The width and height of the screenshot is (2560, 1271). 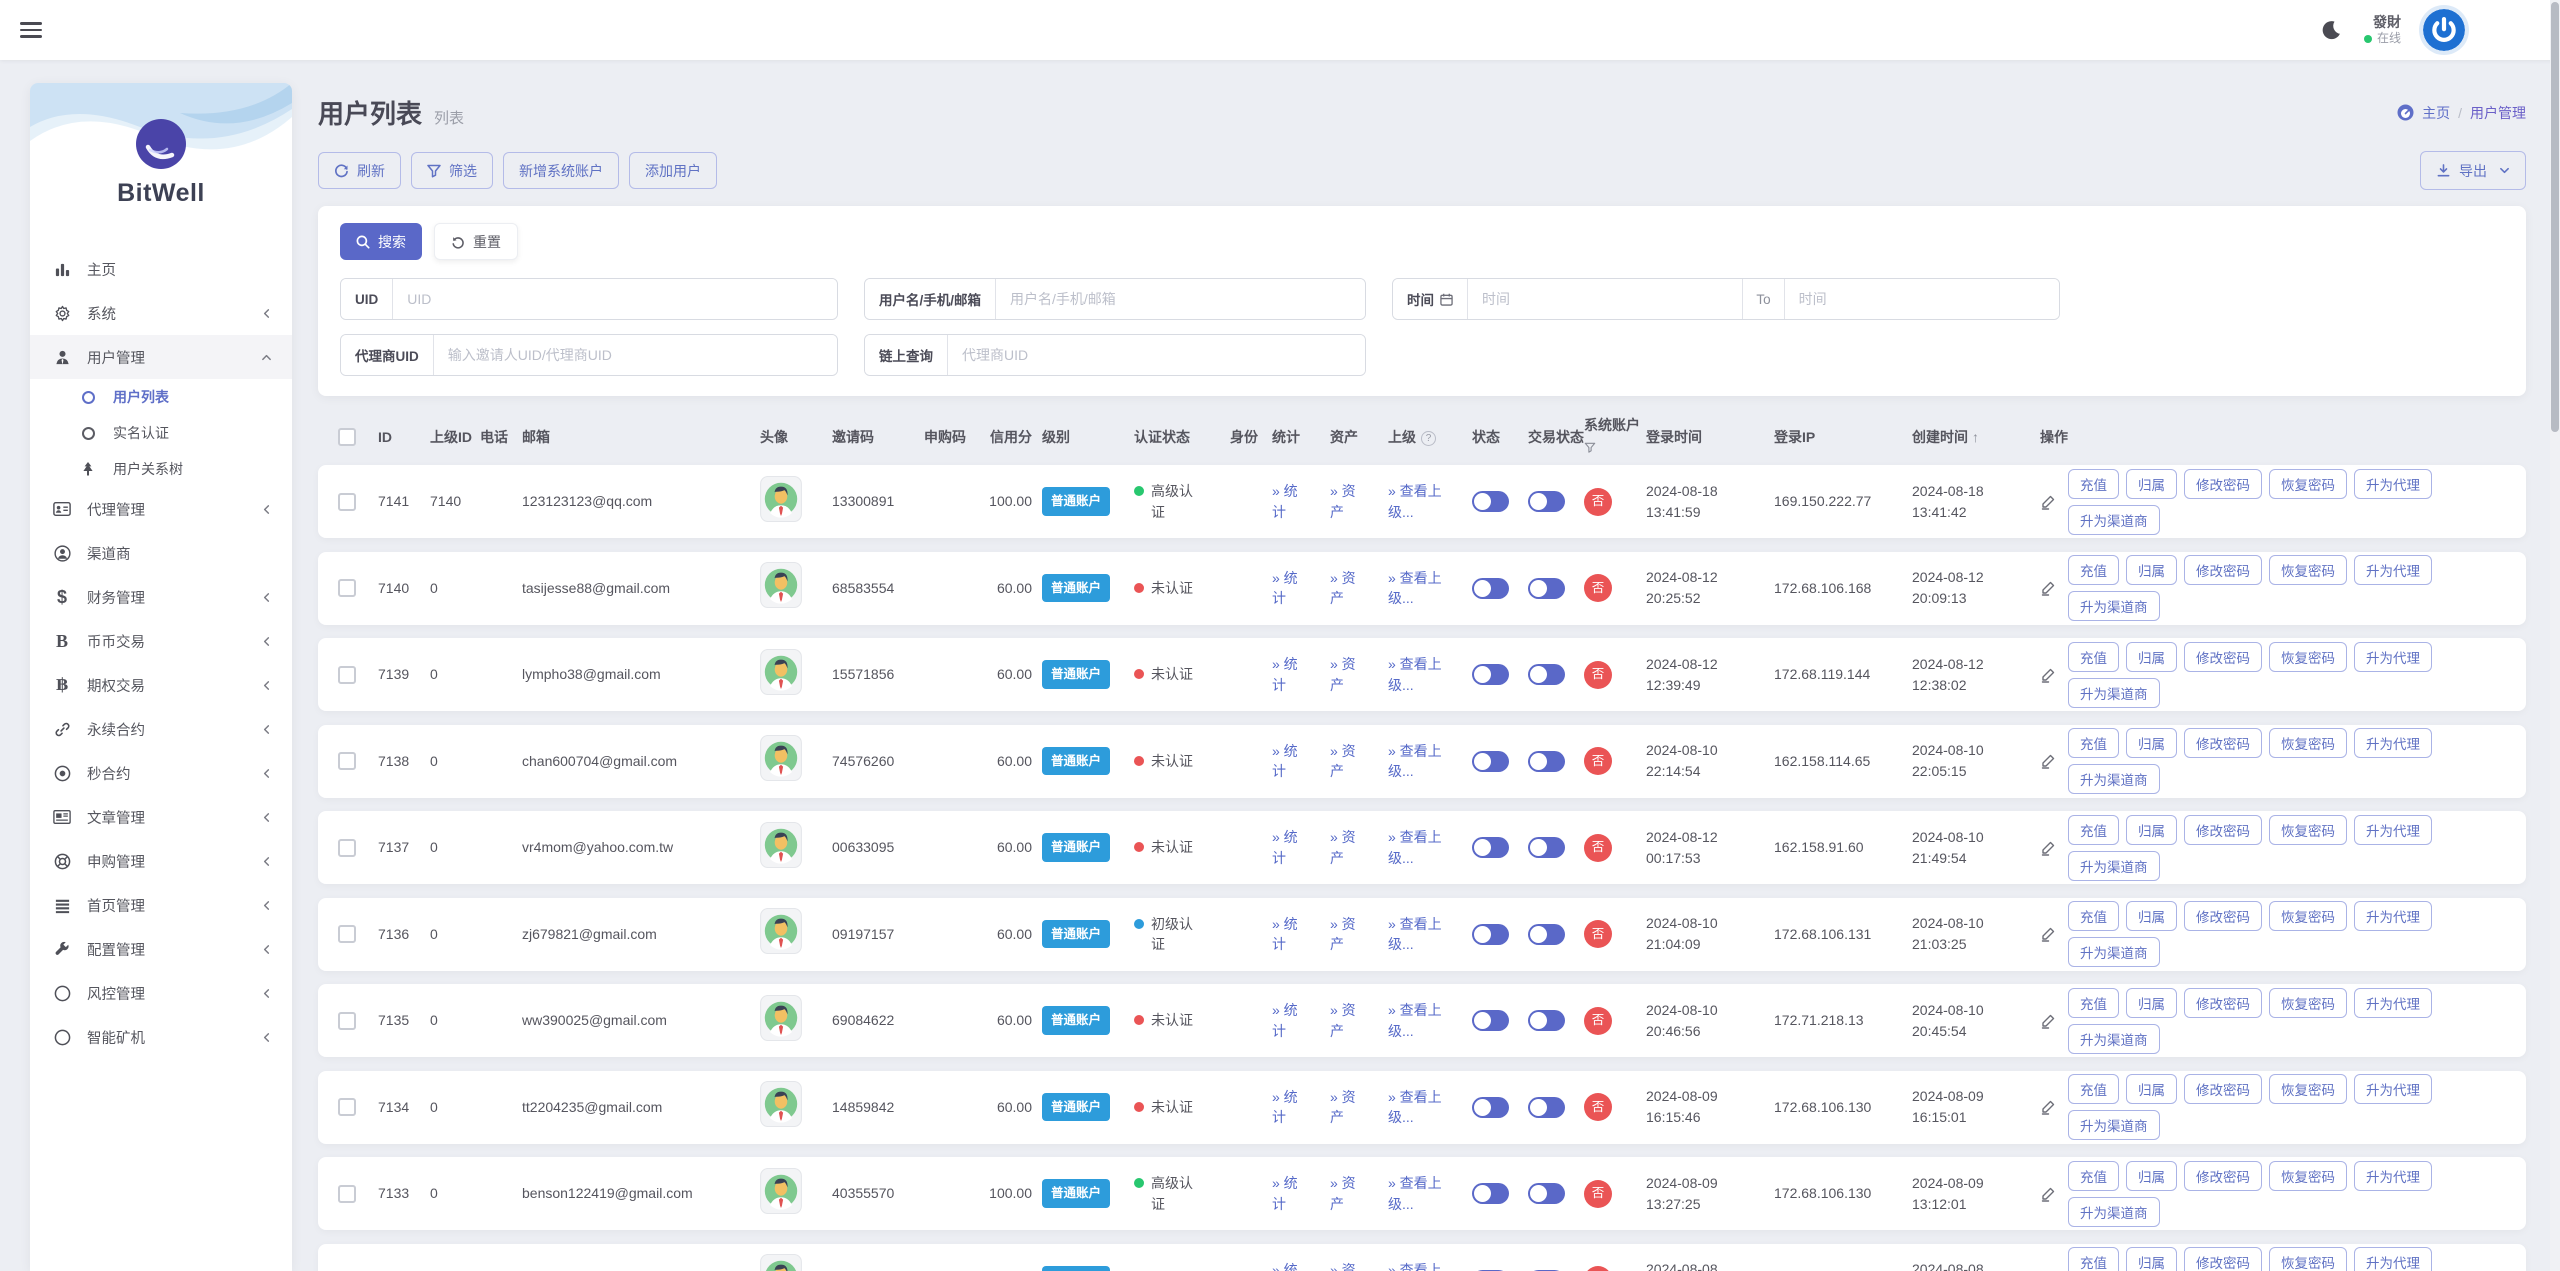 I want to click on scrollbar-track, so click(x=2555, y=635).